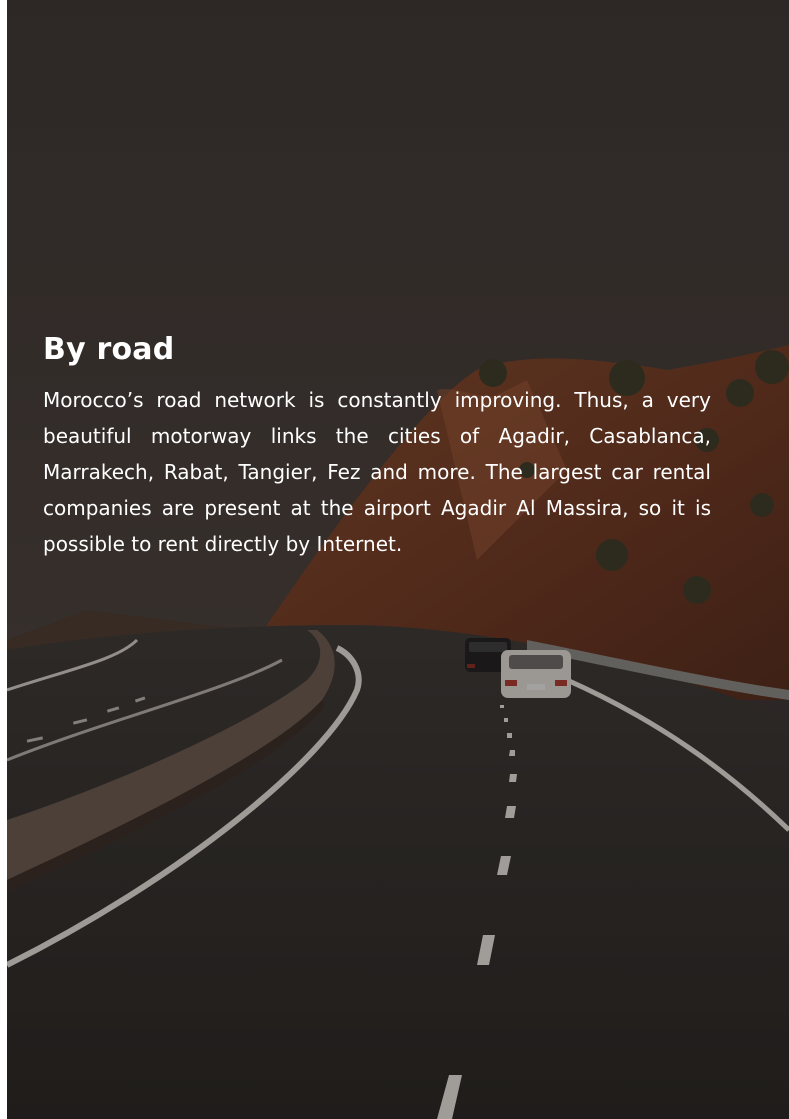  Describe the element at coordinates (109, 349) in the screenshot. I see `section-title: By road` at that location.